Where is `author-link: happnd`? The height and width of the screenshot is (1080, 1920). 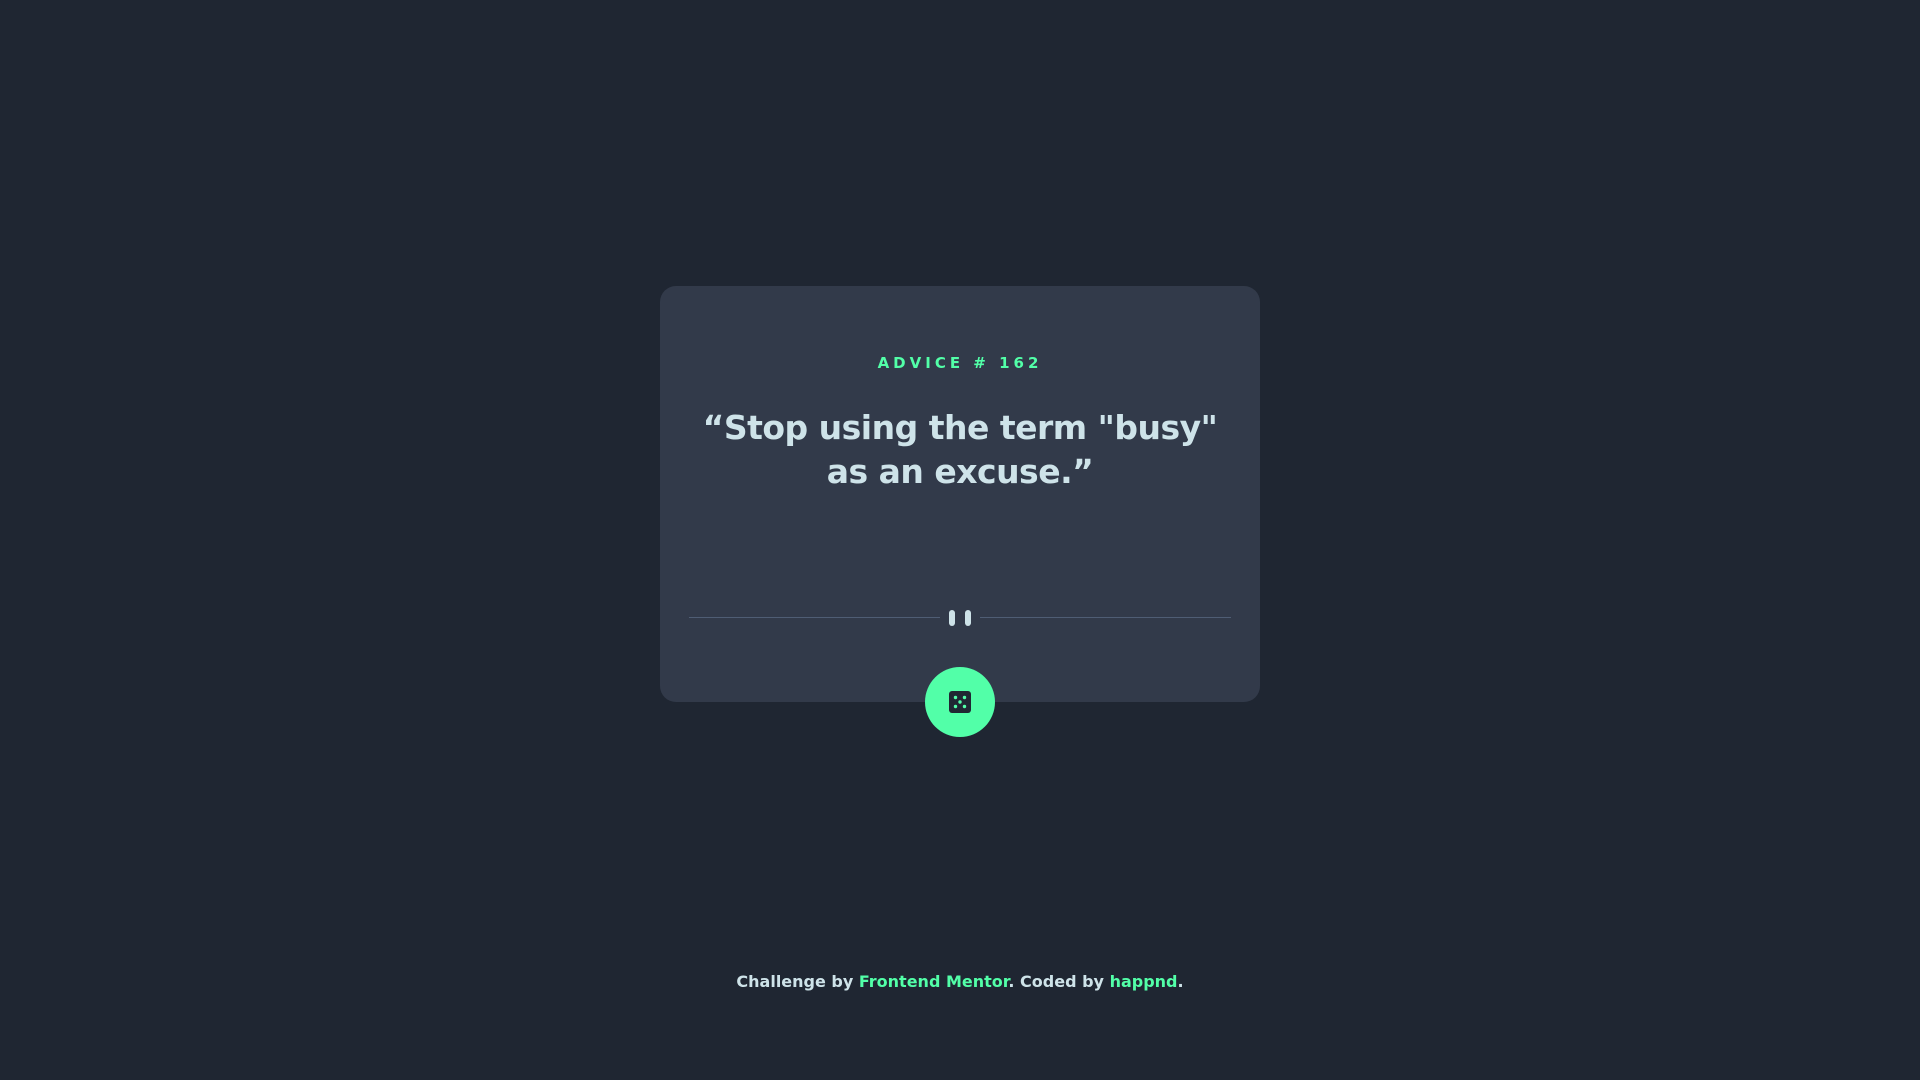
author-link: happnd is located at coordinates (1144, 981).